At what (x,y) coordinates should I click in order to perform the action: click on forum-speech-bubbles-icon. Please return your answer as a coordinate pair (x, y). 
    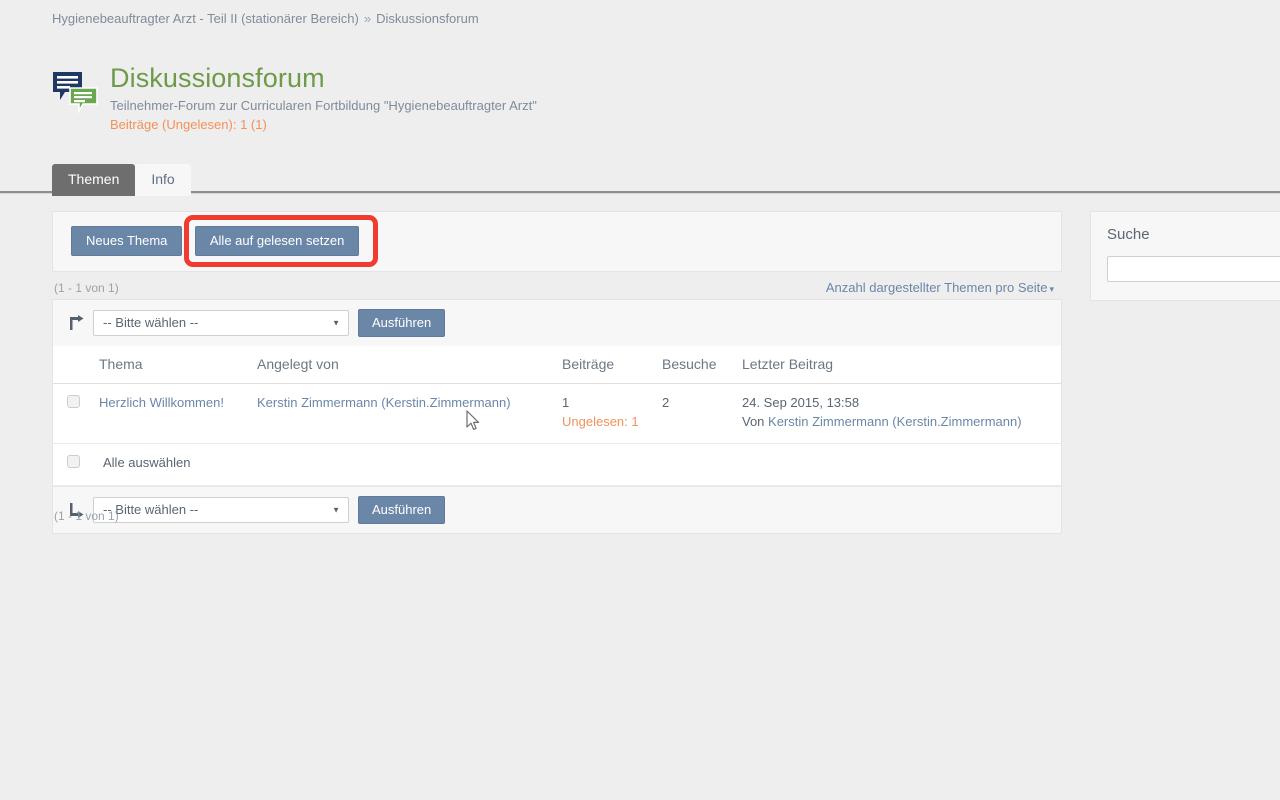
    Looking at the image, I should click on (75, 93).